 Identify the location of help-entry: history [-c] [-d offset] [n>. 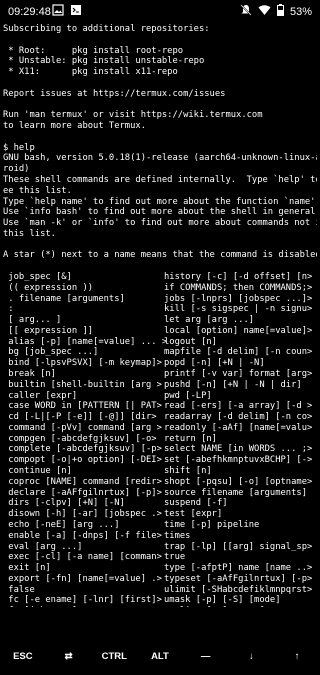
(238, 276).